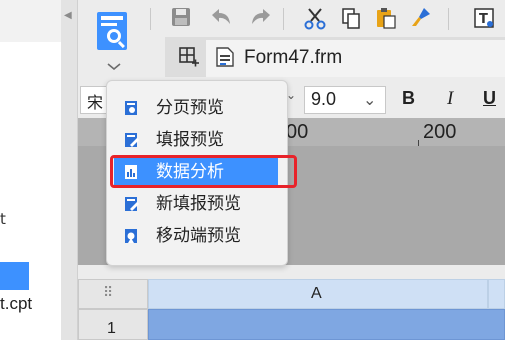  Describe the element at coordinates (132, 204) in the screenshot. I see `new-fill-preview-icon` at that location.